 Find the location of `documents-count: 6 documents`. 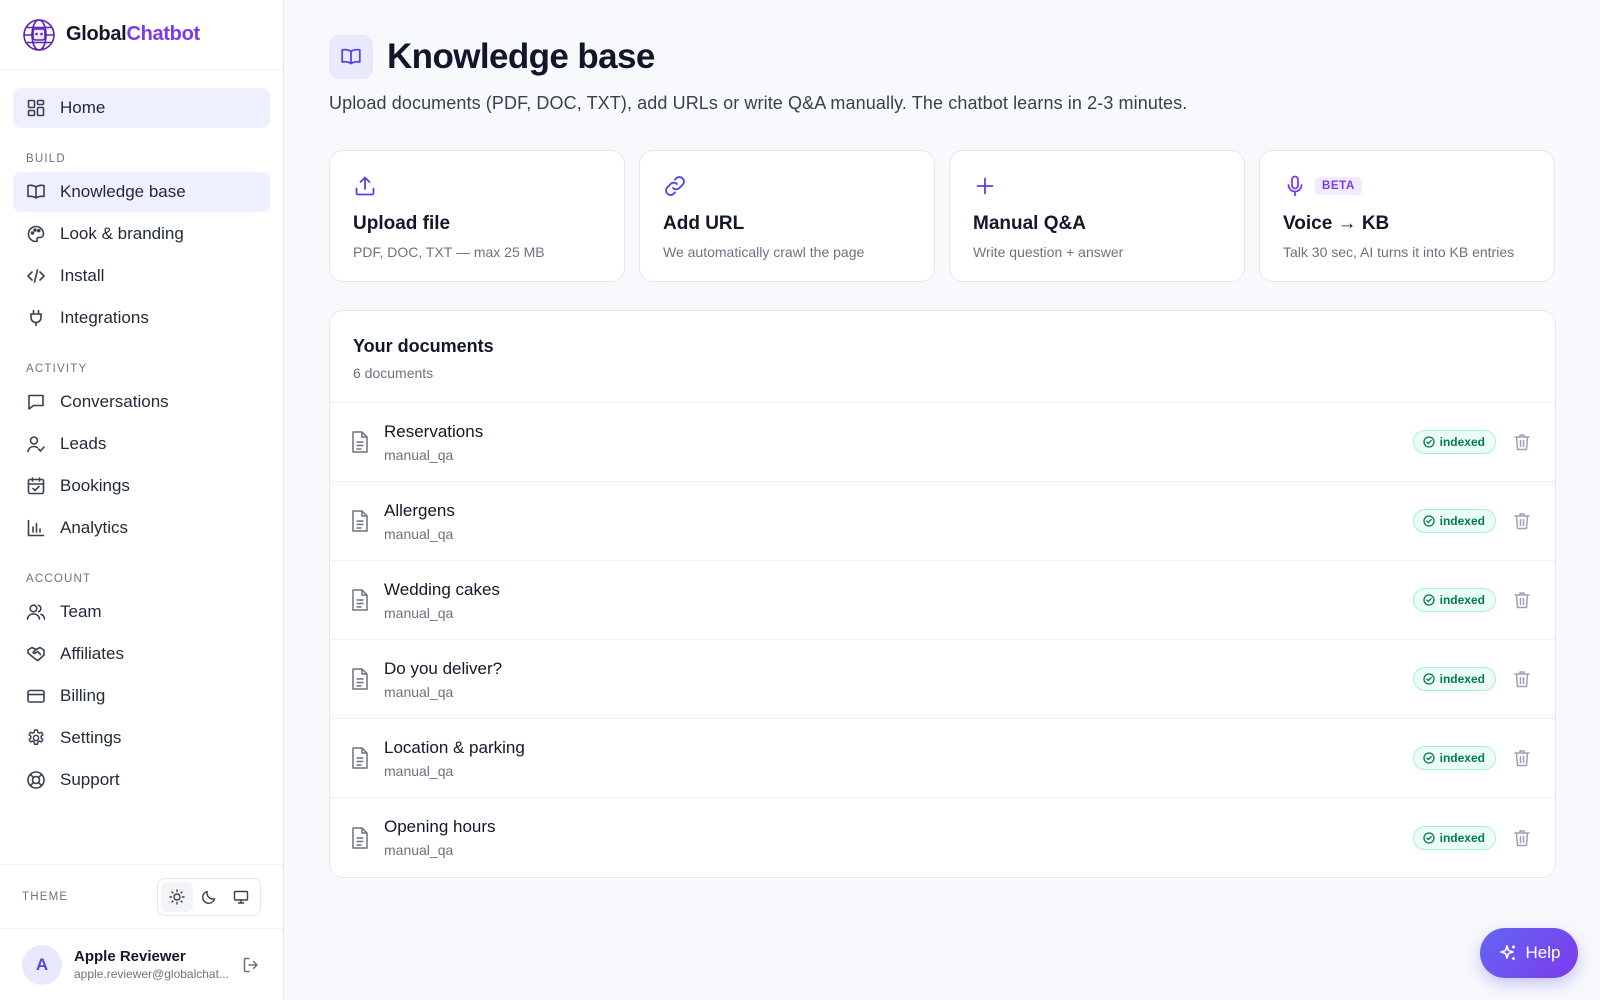

documents-count: 6 documents is located at coordinates (393, 373).